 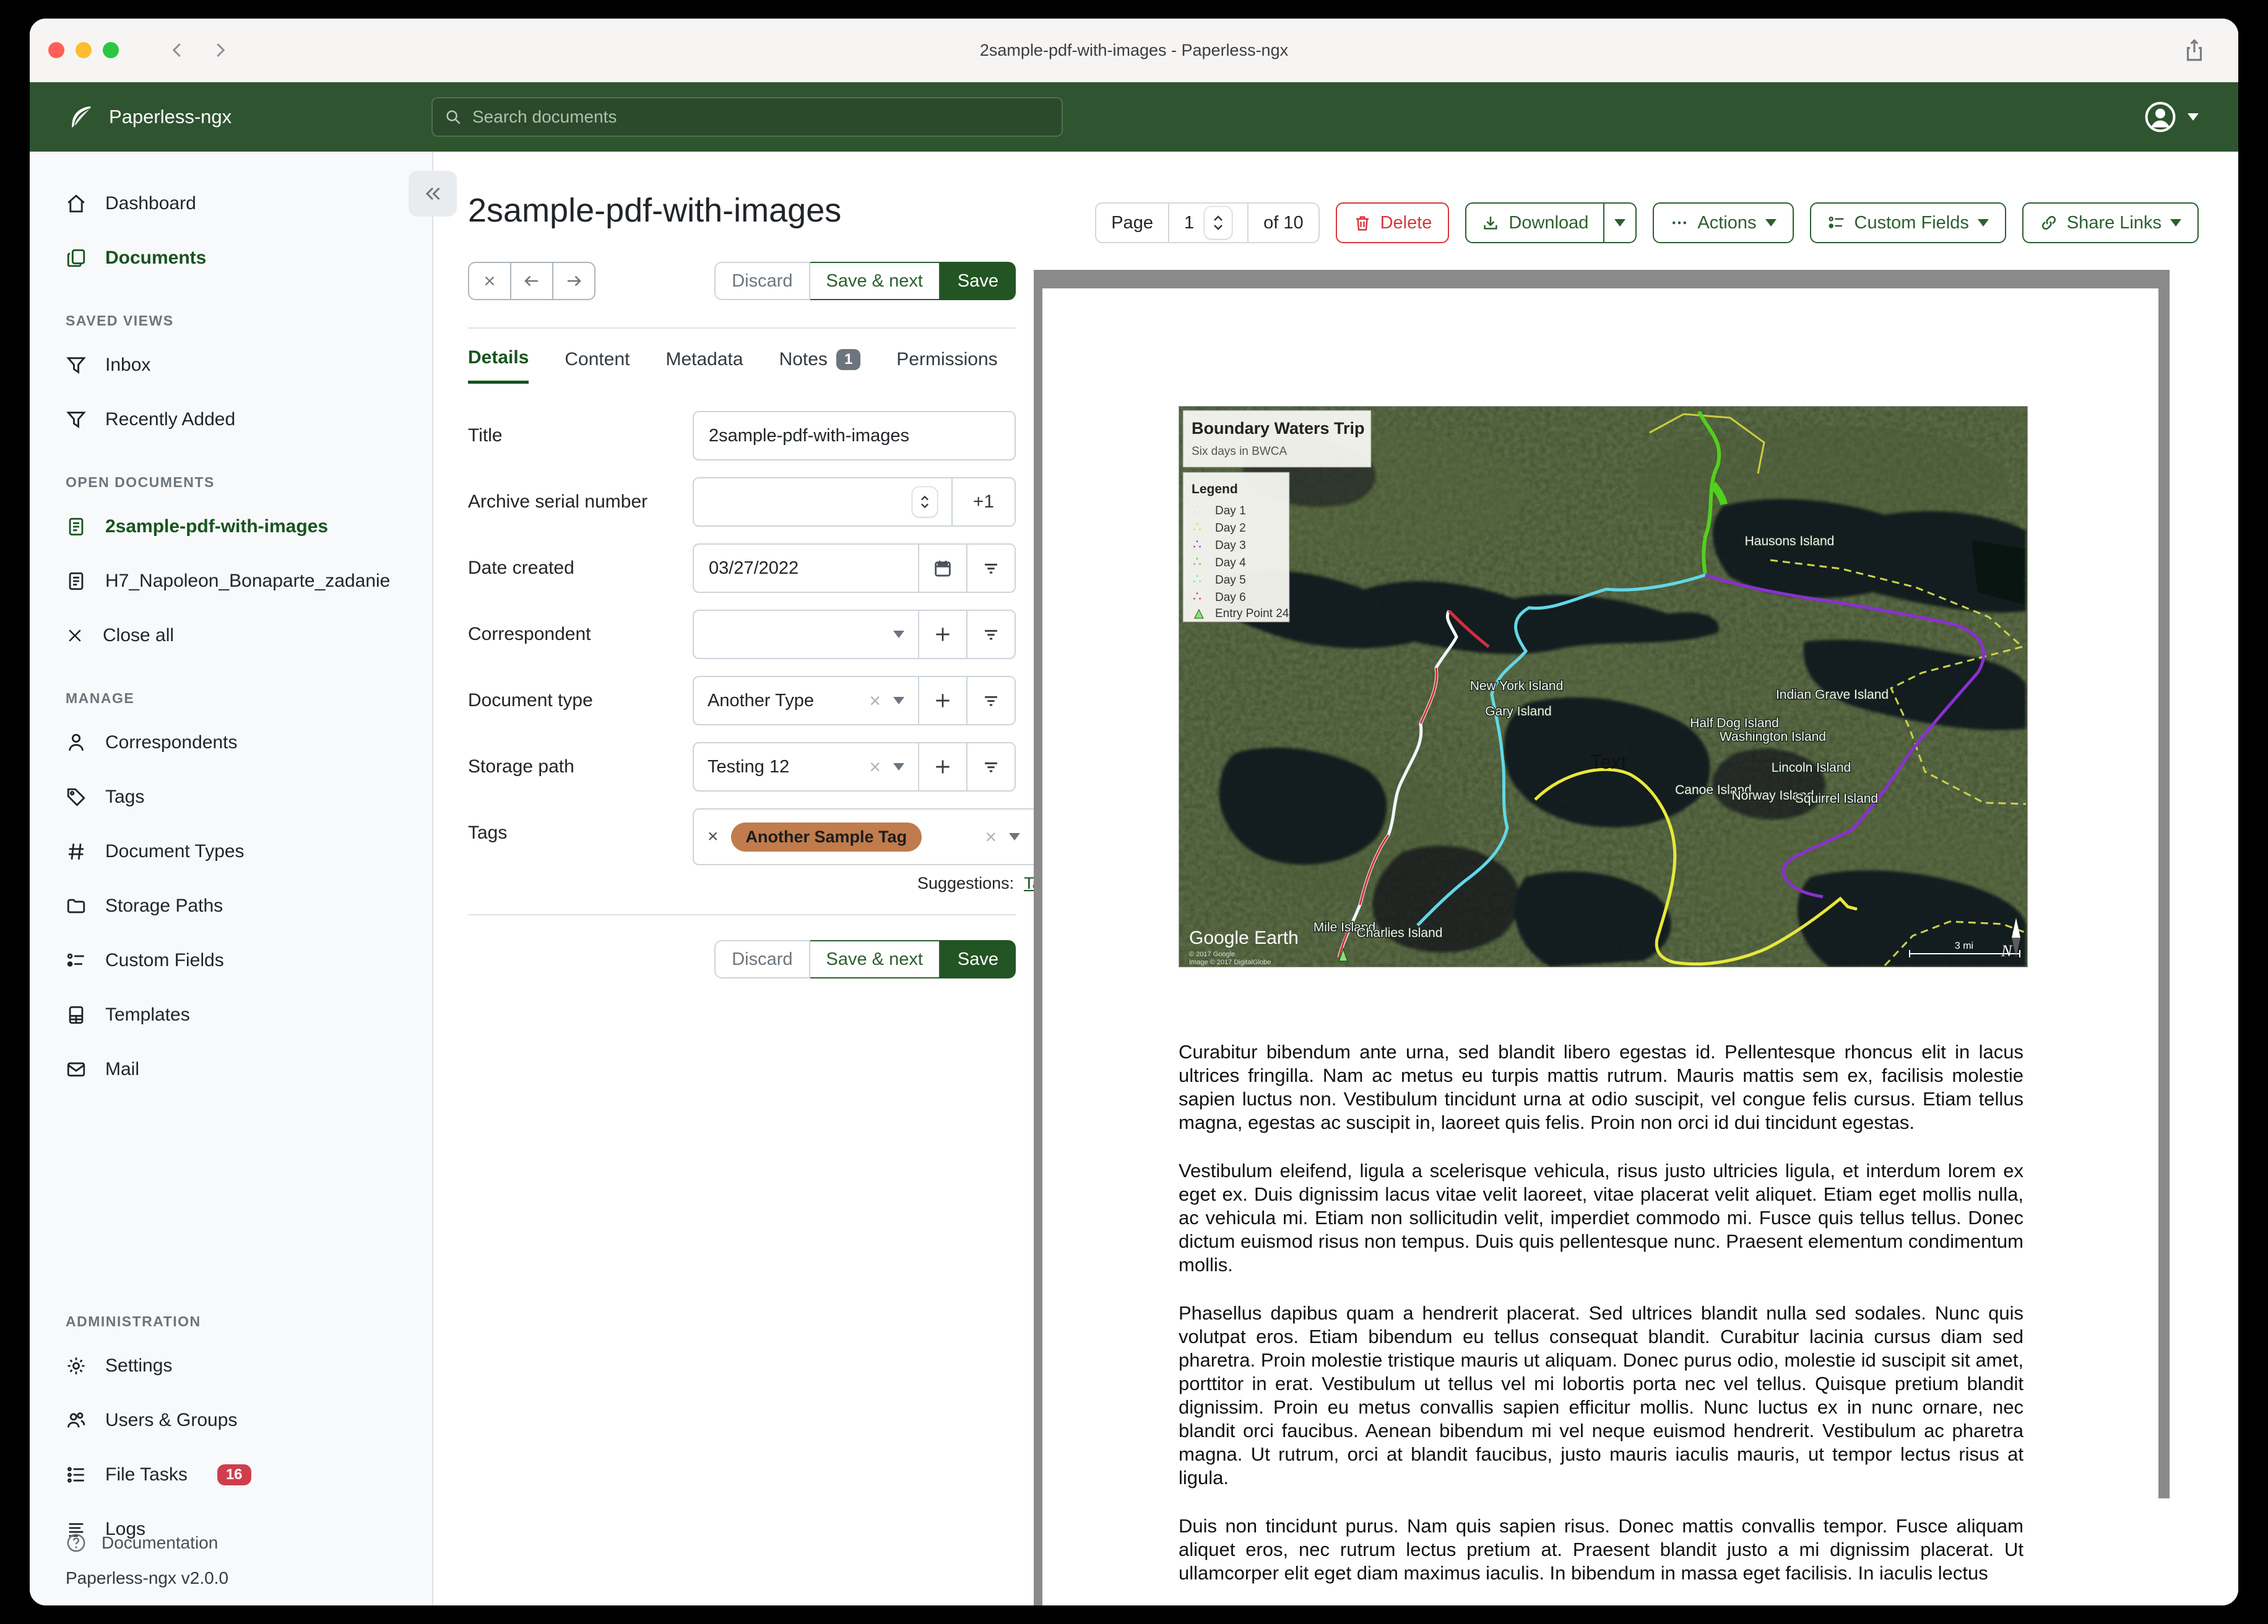 I want to click on zoom-window-button, so click(x=111, y=50).